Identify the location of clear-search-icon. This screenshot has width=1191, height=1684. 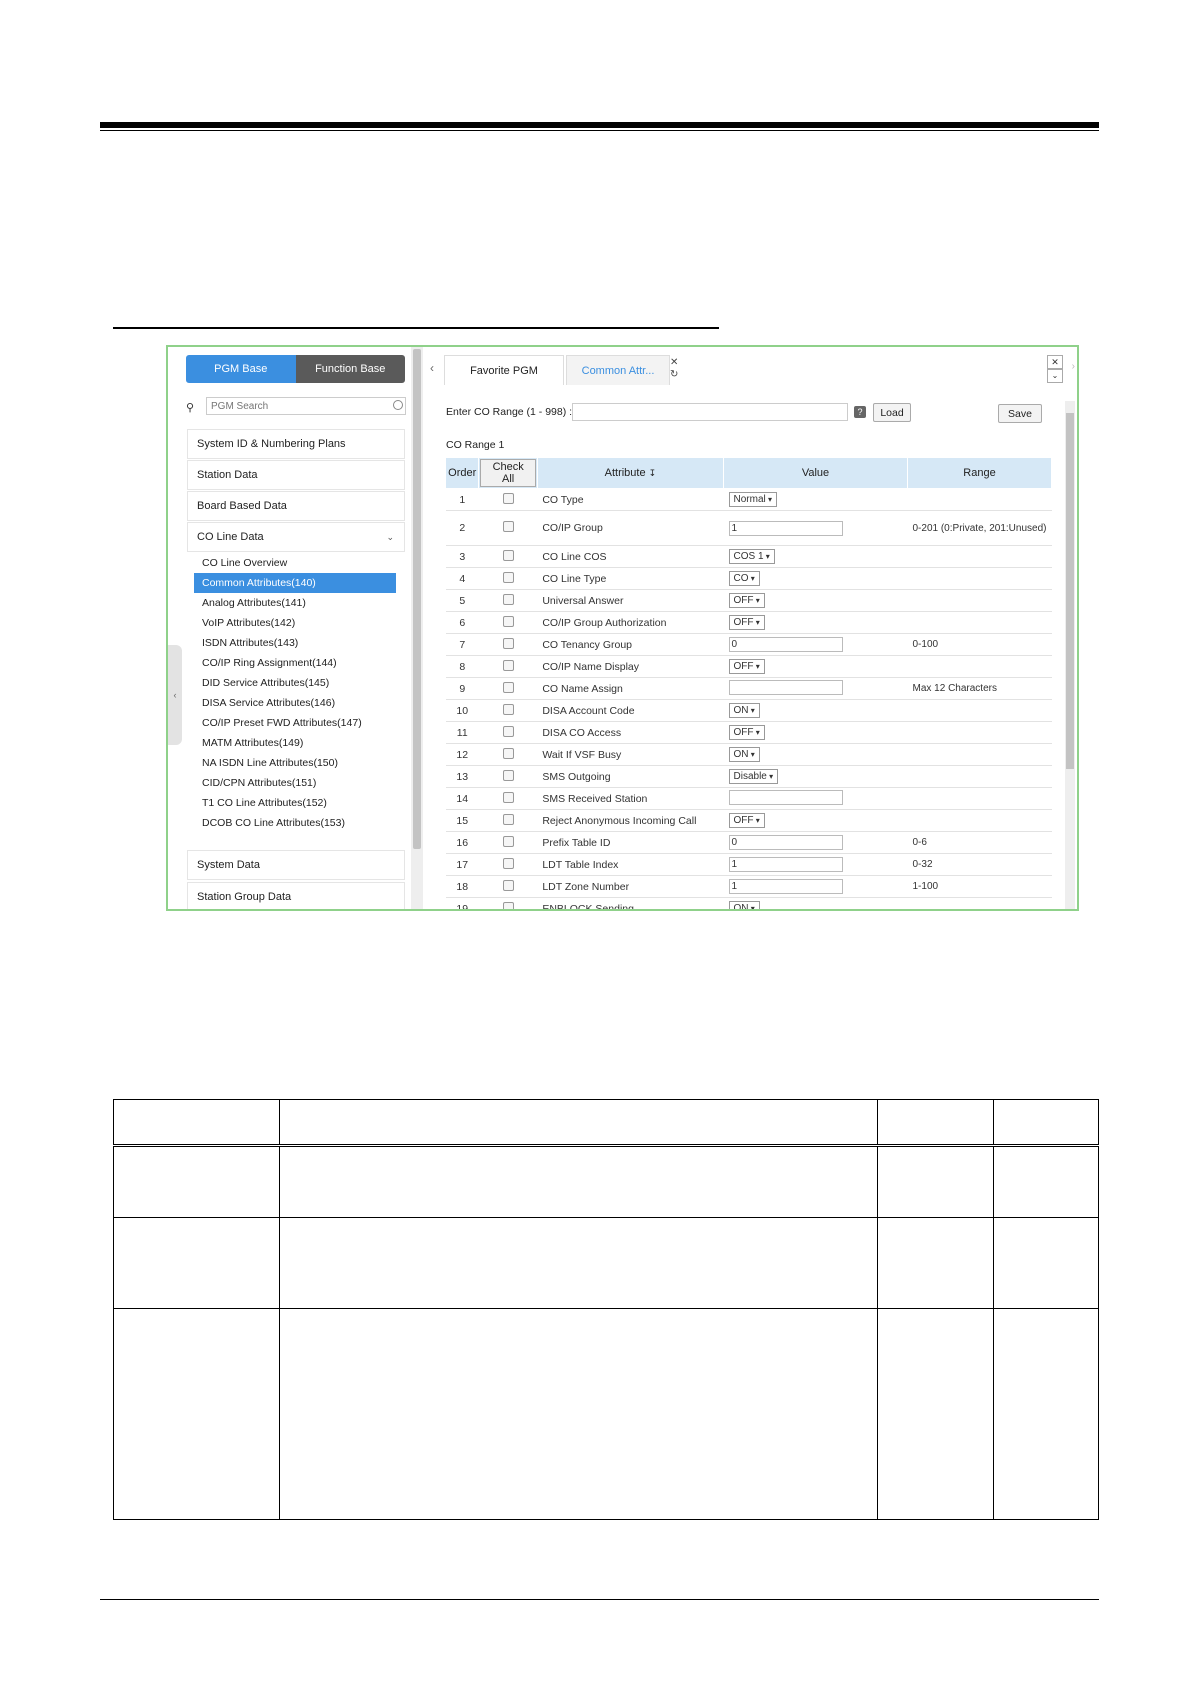
(398, 405).